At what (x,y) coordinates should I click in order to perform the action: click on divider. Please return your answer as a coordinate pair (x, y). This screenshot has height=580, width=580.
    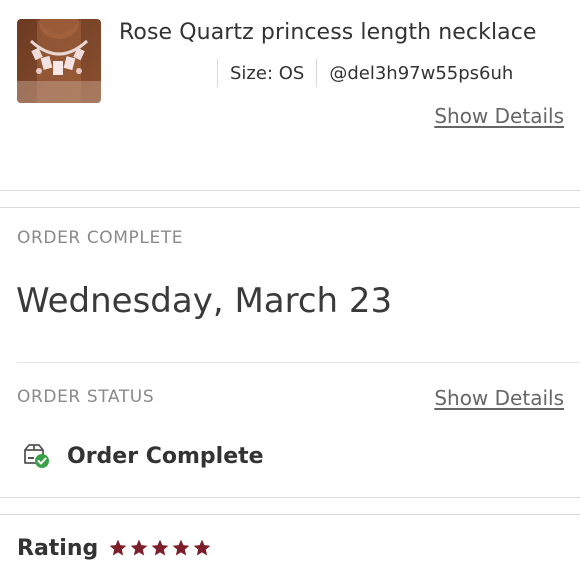
    Looking at the image, I should click on (298, 362).